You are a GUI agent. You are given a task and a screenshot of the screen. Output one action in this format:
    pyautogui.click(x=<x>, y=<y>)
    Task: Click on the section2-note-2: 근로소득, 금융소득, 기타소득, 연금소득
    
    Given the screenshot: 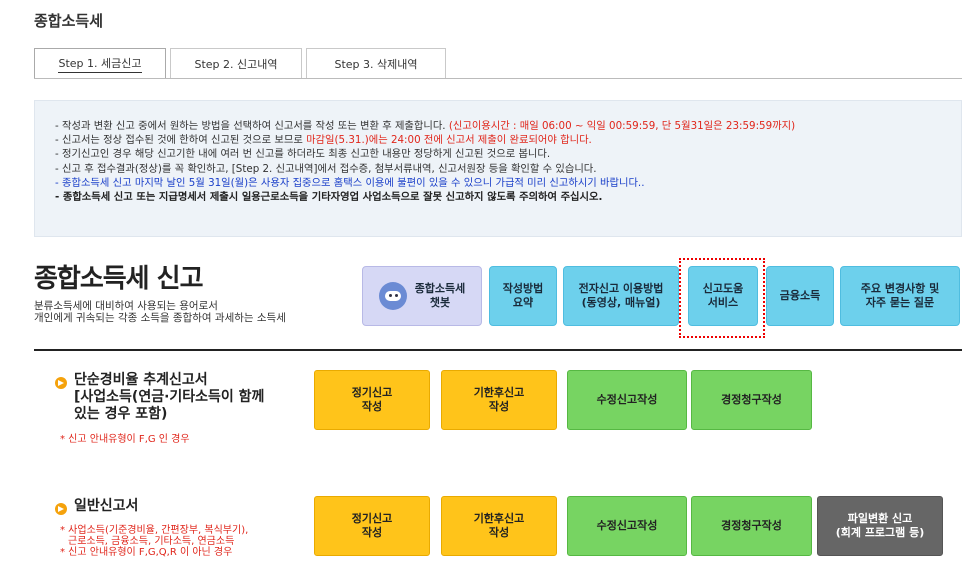 What is the action you would take?
    pyautogui.click(x=151, y=541)
    